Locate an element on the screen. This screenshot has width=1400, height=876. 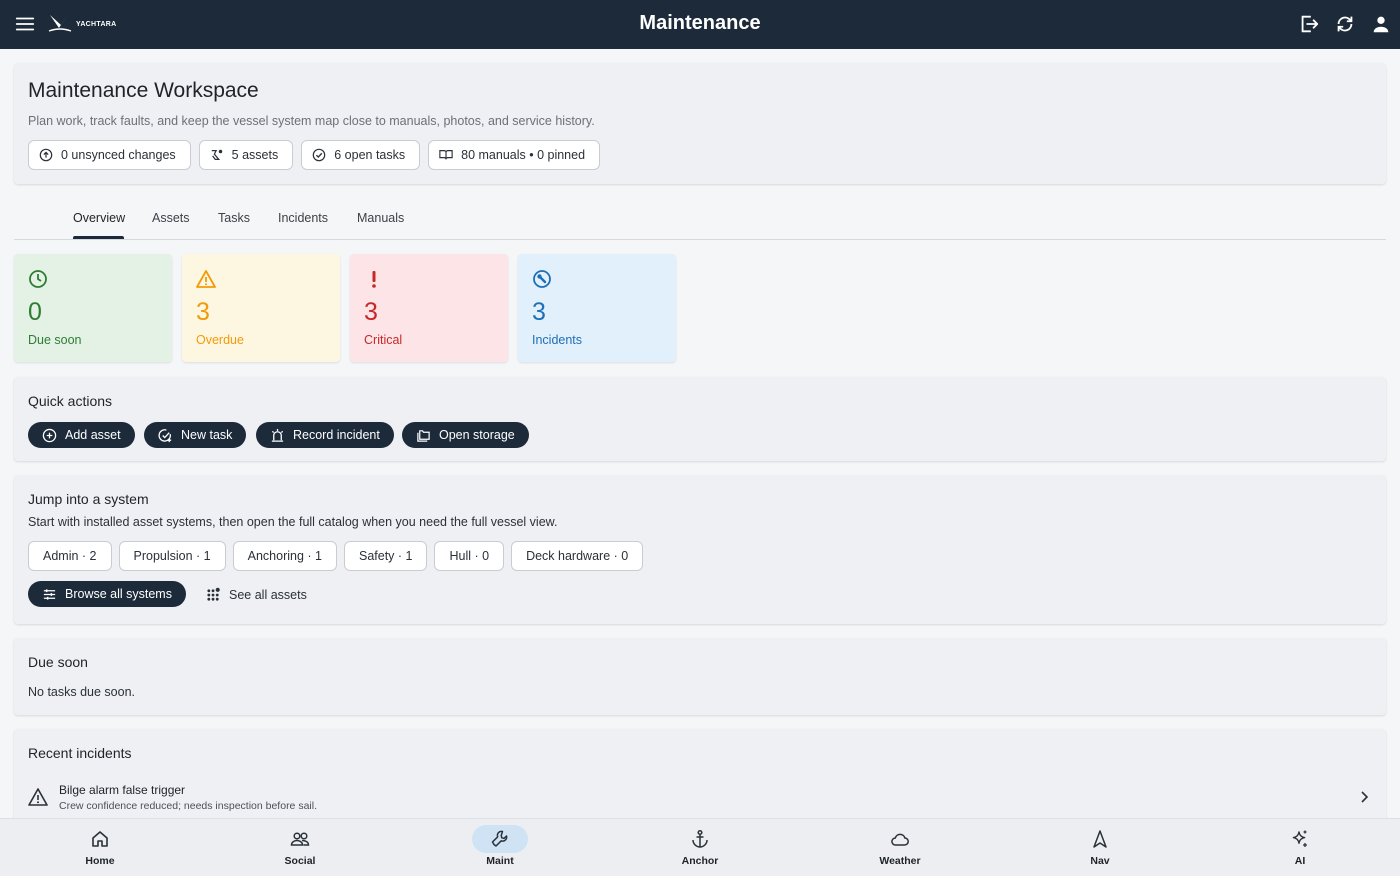
stat-label: Due soon is located at coordinates (55, 340).